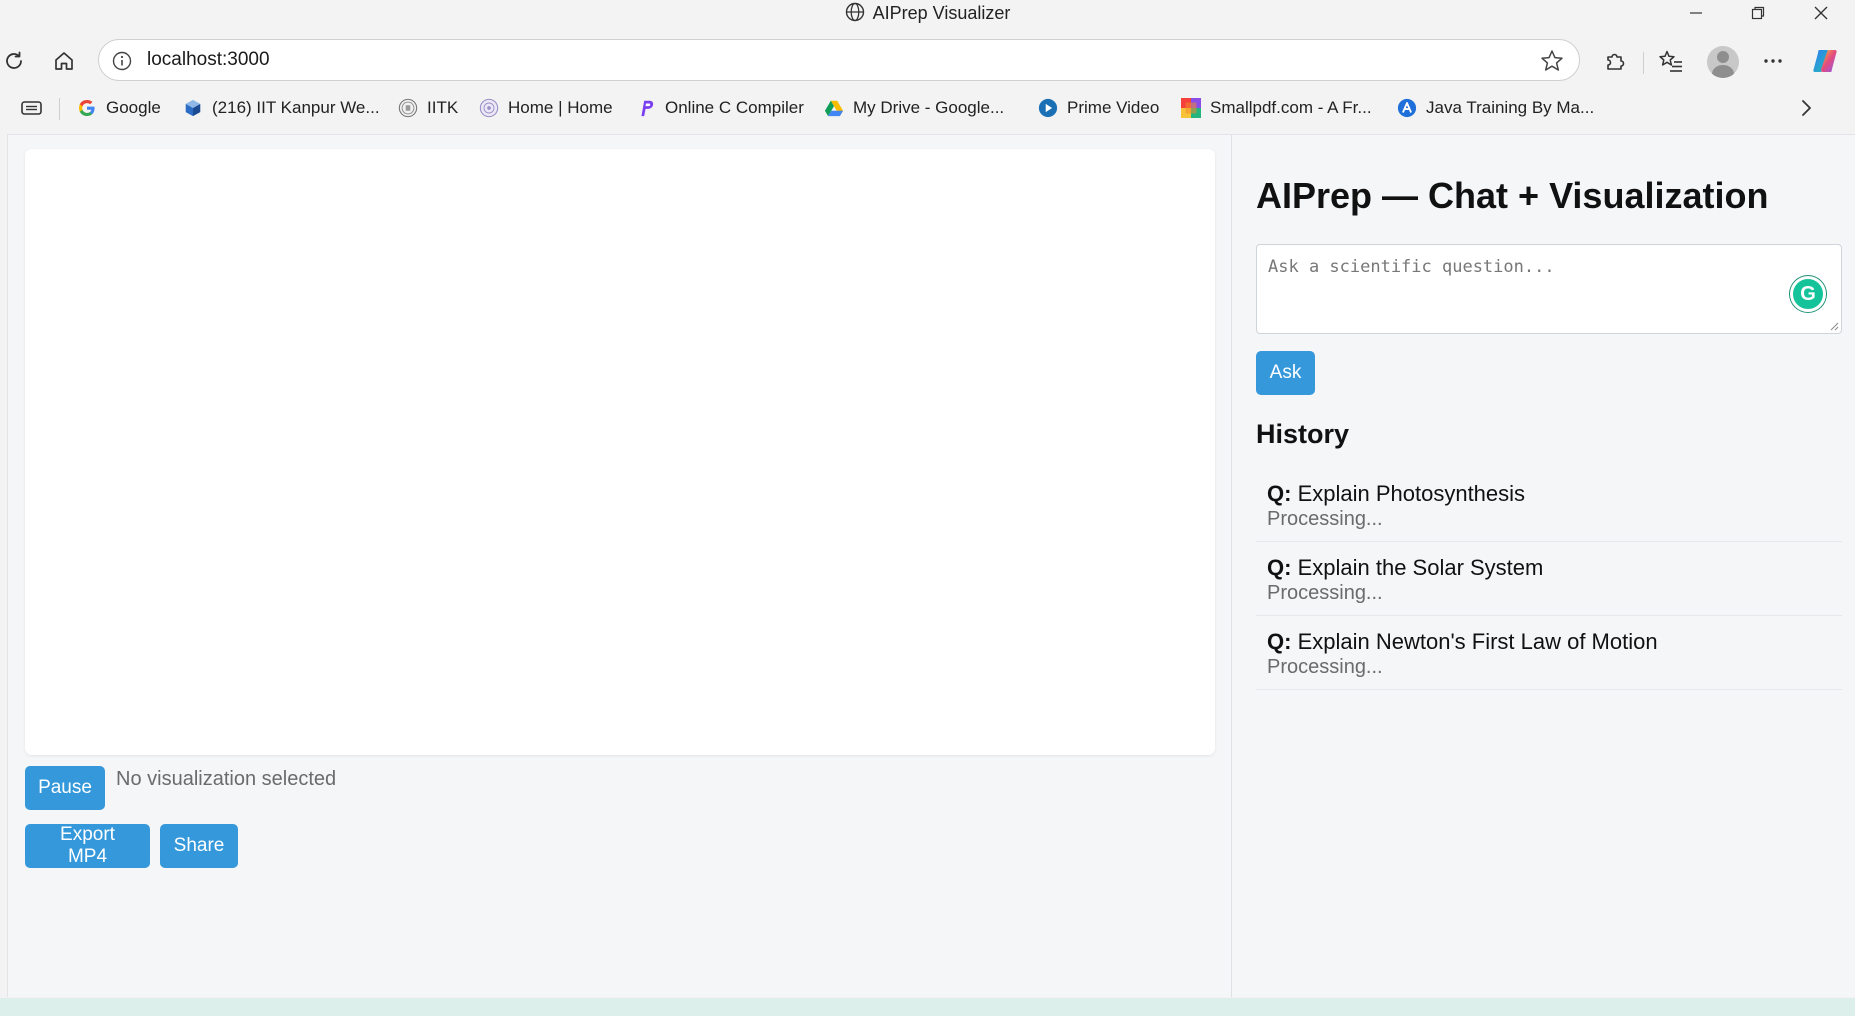 Image resolution: width=1855 pixels, height=1016 pixels. I want to click on restore-button, so click(1758, 13).